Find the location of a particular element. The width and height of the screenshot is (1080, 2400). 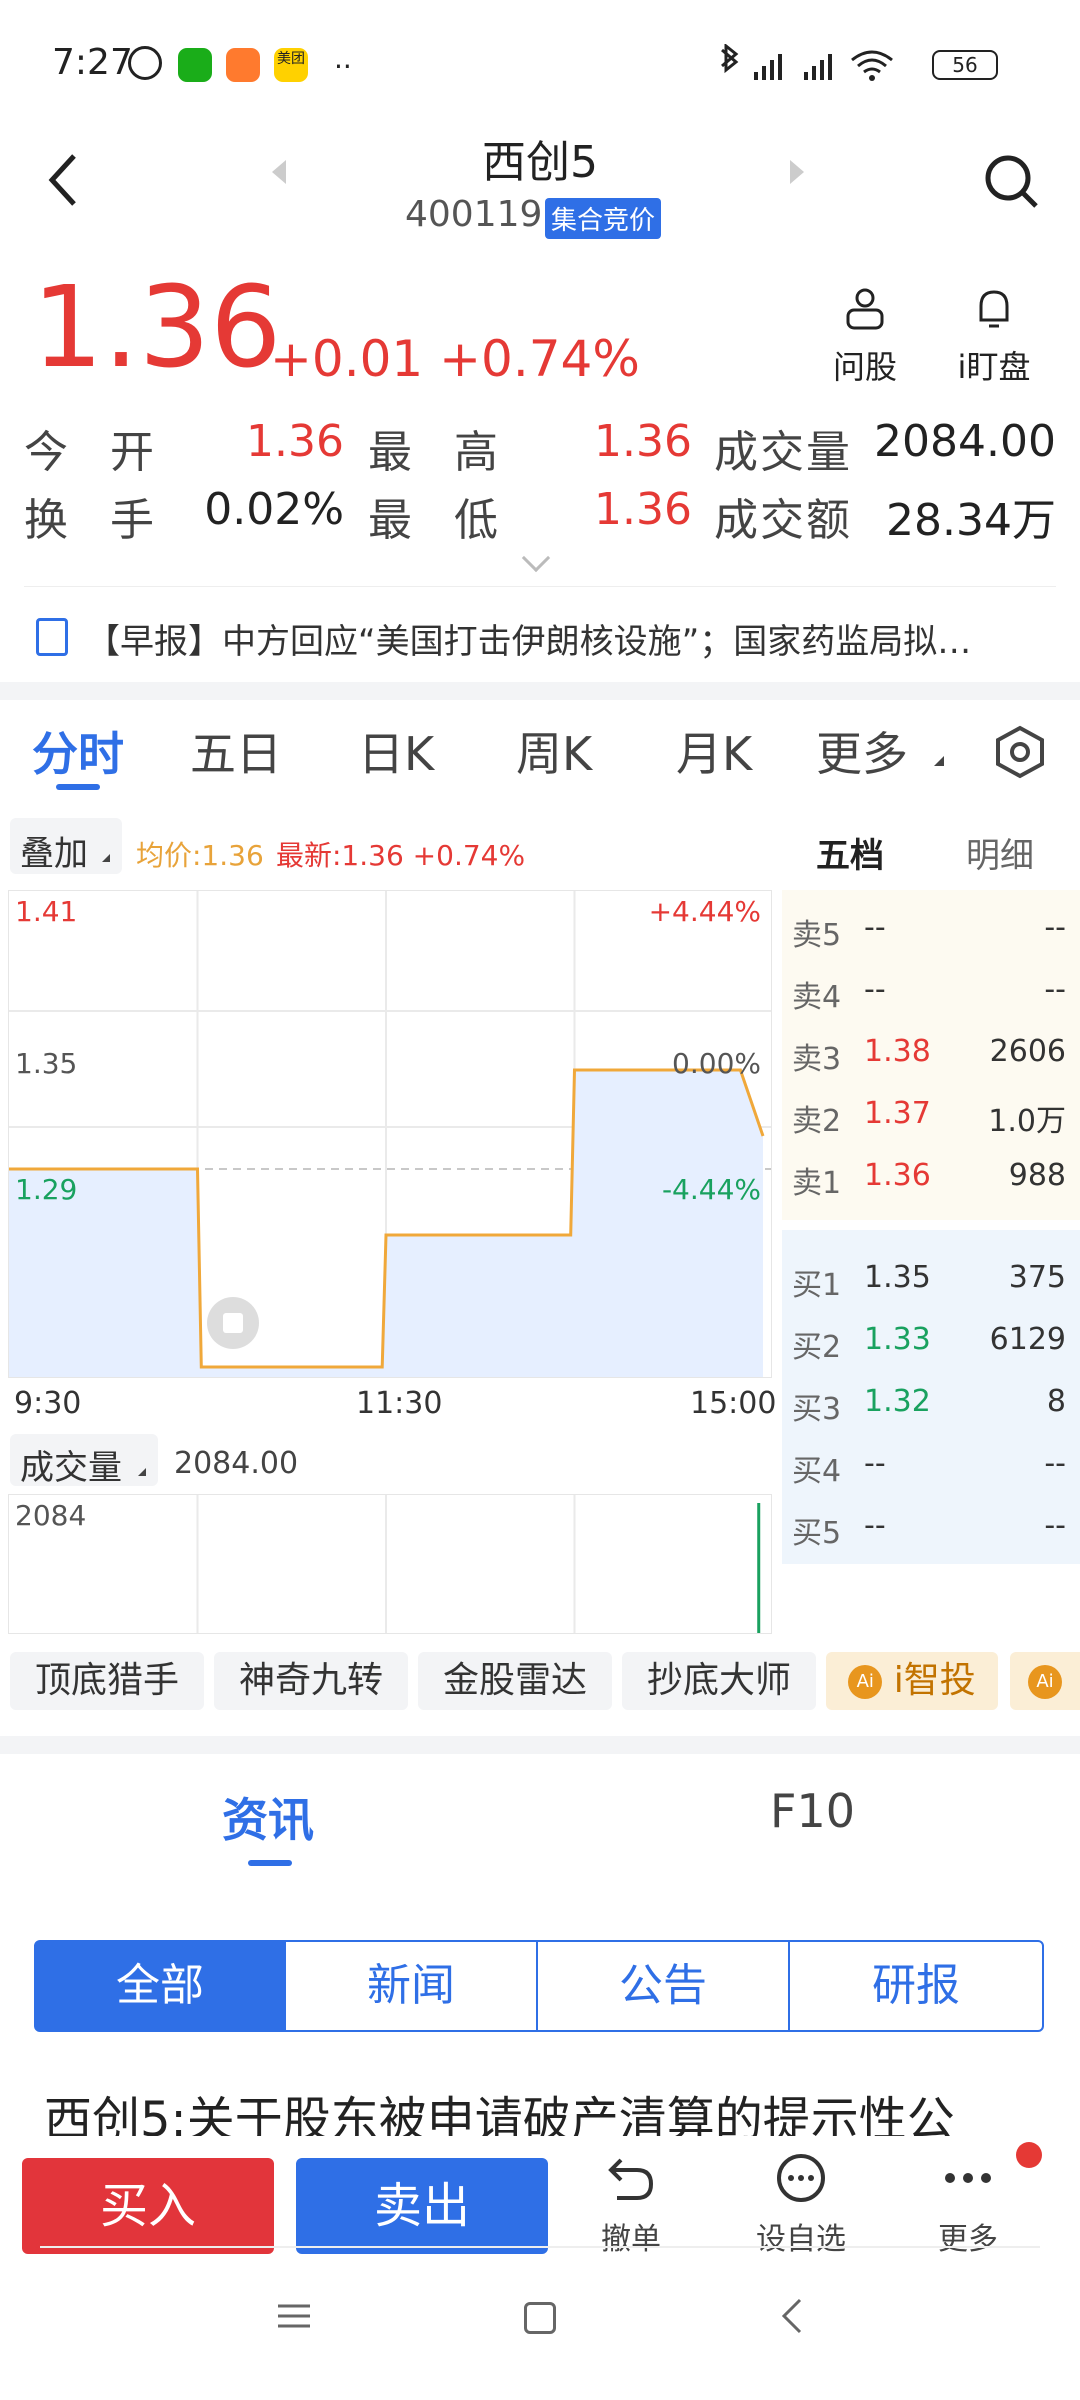

search-icon is located at coordinates (1012, 182).